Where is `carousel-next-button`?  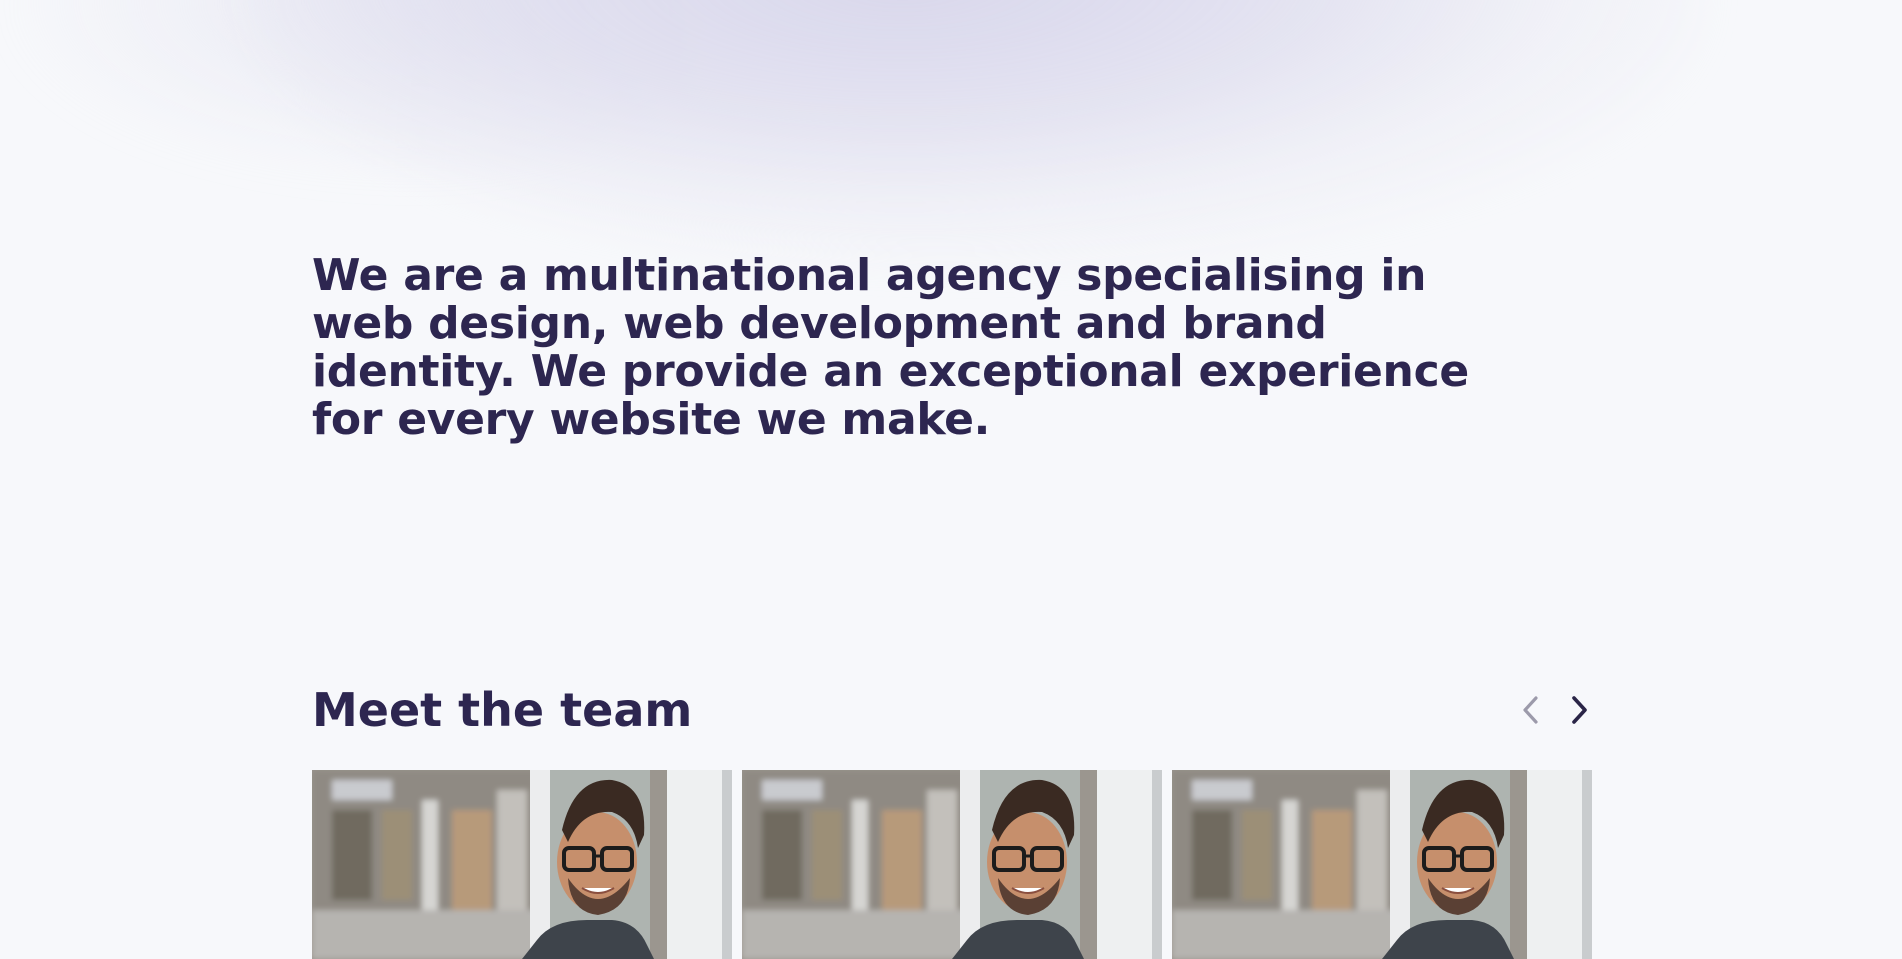
carousel-next-button is located at coordinates (1579, 710).